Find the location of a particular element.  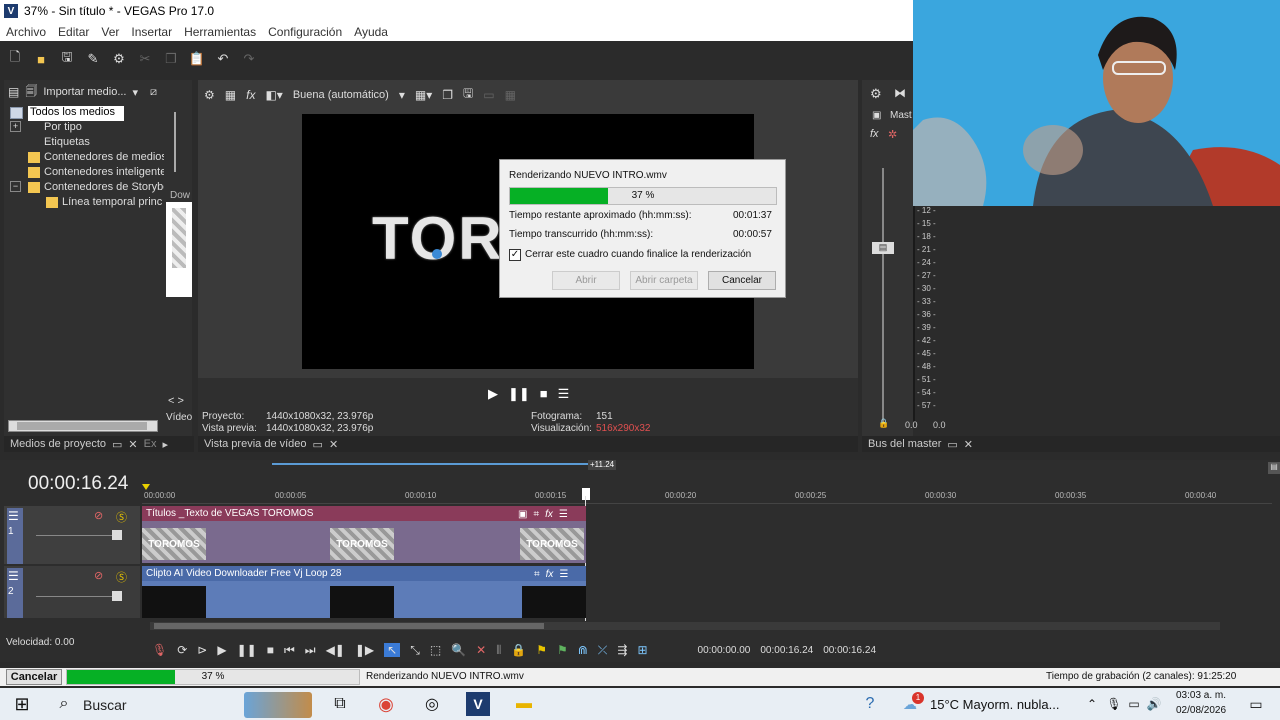

timeline-menu-icon: ▤ is located at coordinates (1274, 468).